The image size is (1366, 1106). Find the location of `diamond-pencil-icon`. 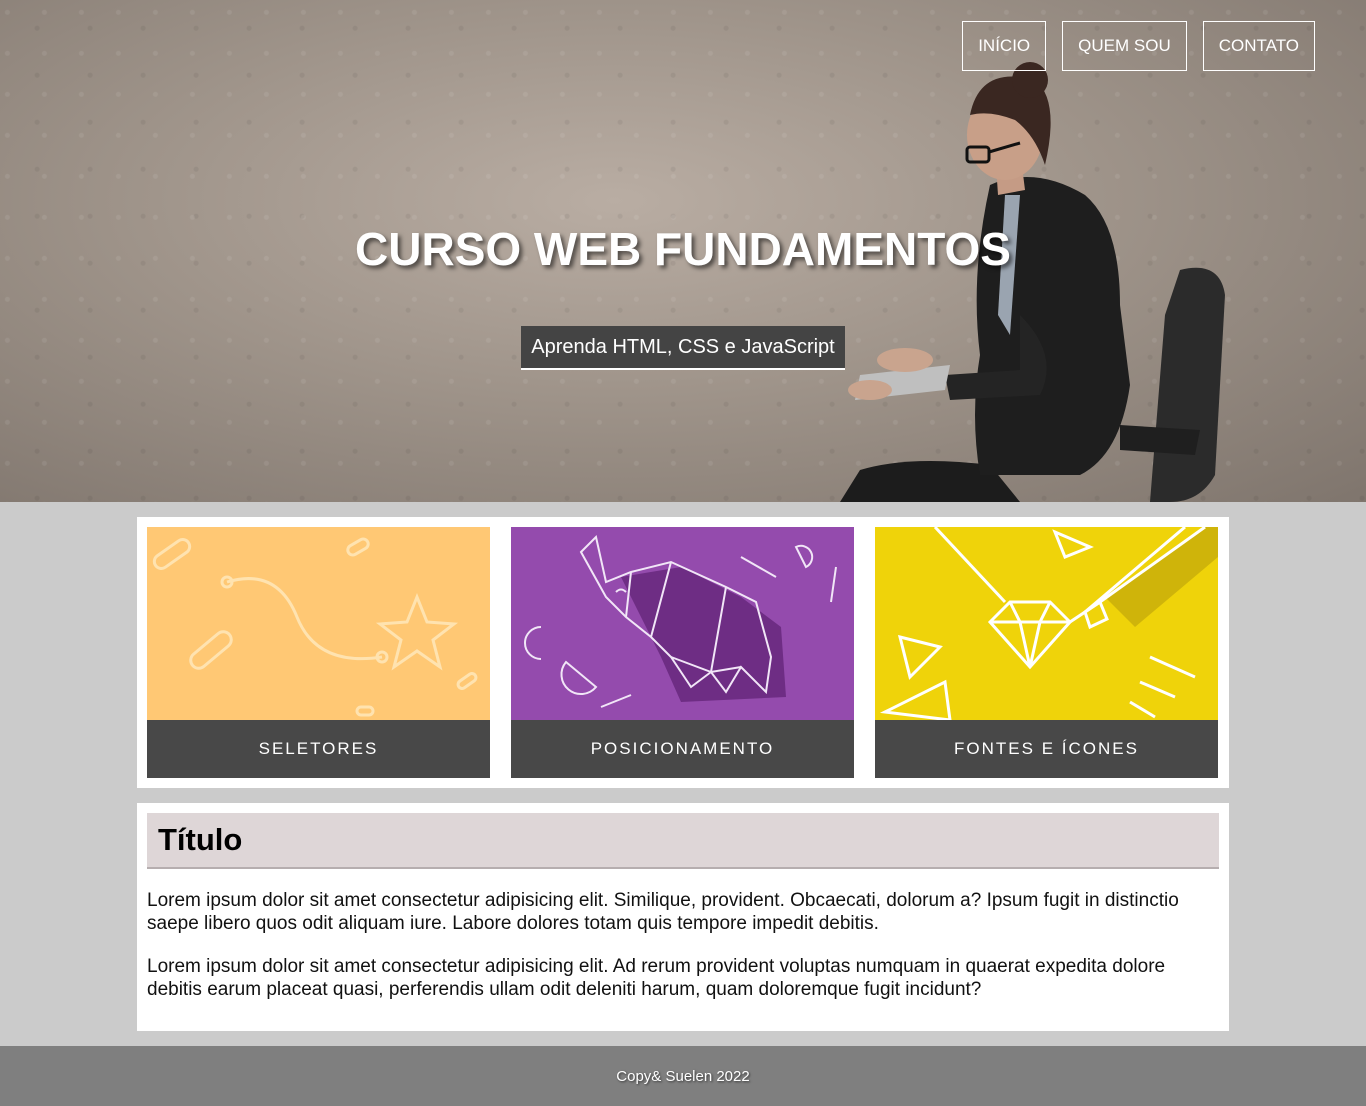

diamond-pencil-icon is located at coordinates (1046, 623).